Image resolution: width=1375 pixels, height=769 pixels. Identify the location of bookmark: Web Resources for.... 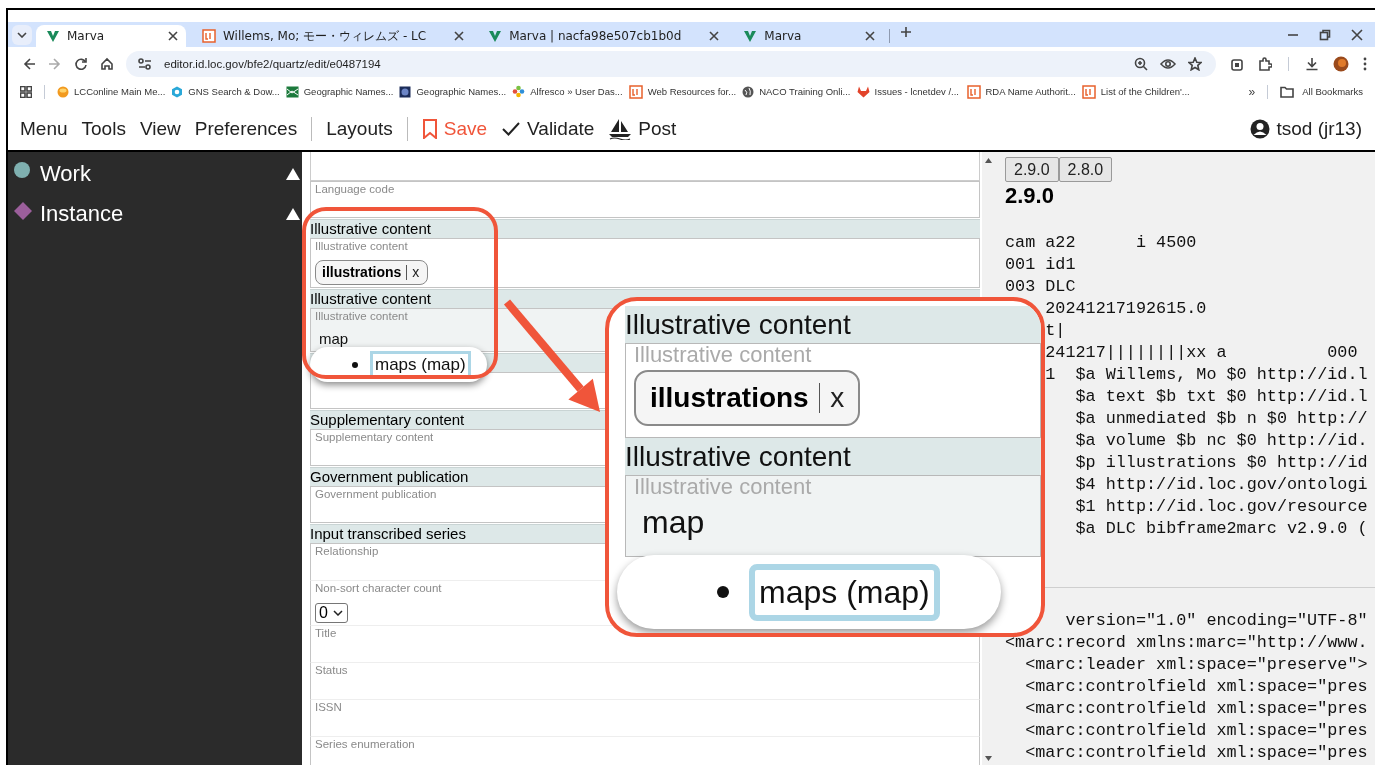
(682, 91).